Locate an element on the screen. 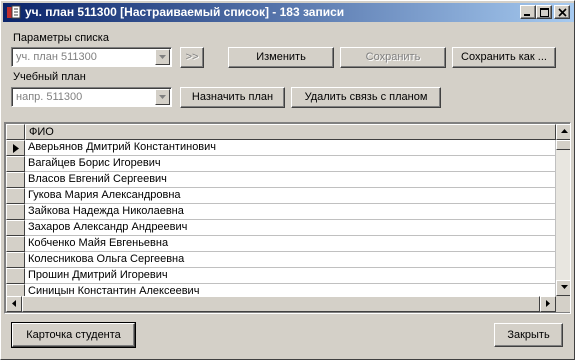 The image size is (575, 360). table-row: Вагайцев Борис Игоревич is located at coordinates (290, 164).